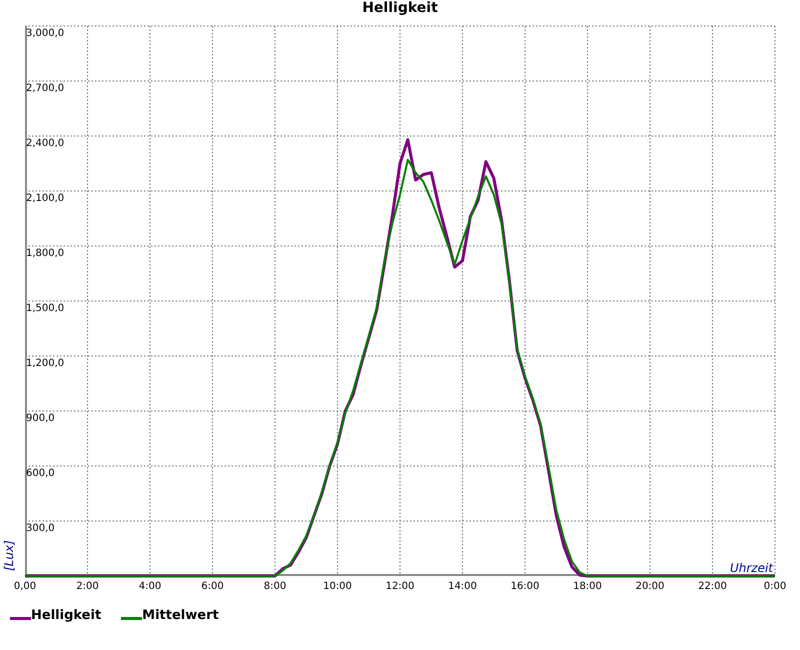 The width and height of the screenshot is (800, 650). I want to click on y-tick-label: 600,0, so click(40, 473).